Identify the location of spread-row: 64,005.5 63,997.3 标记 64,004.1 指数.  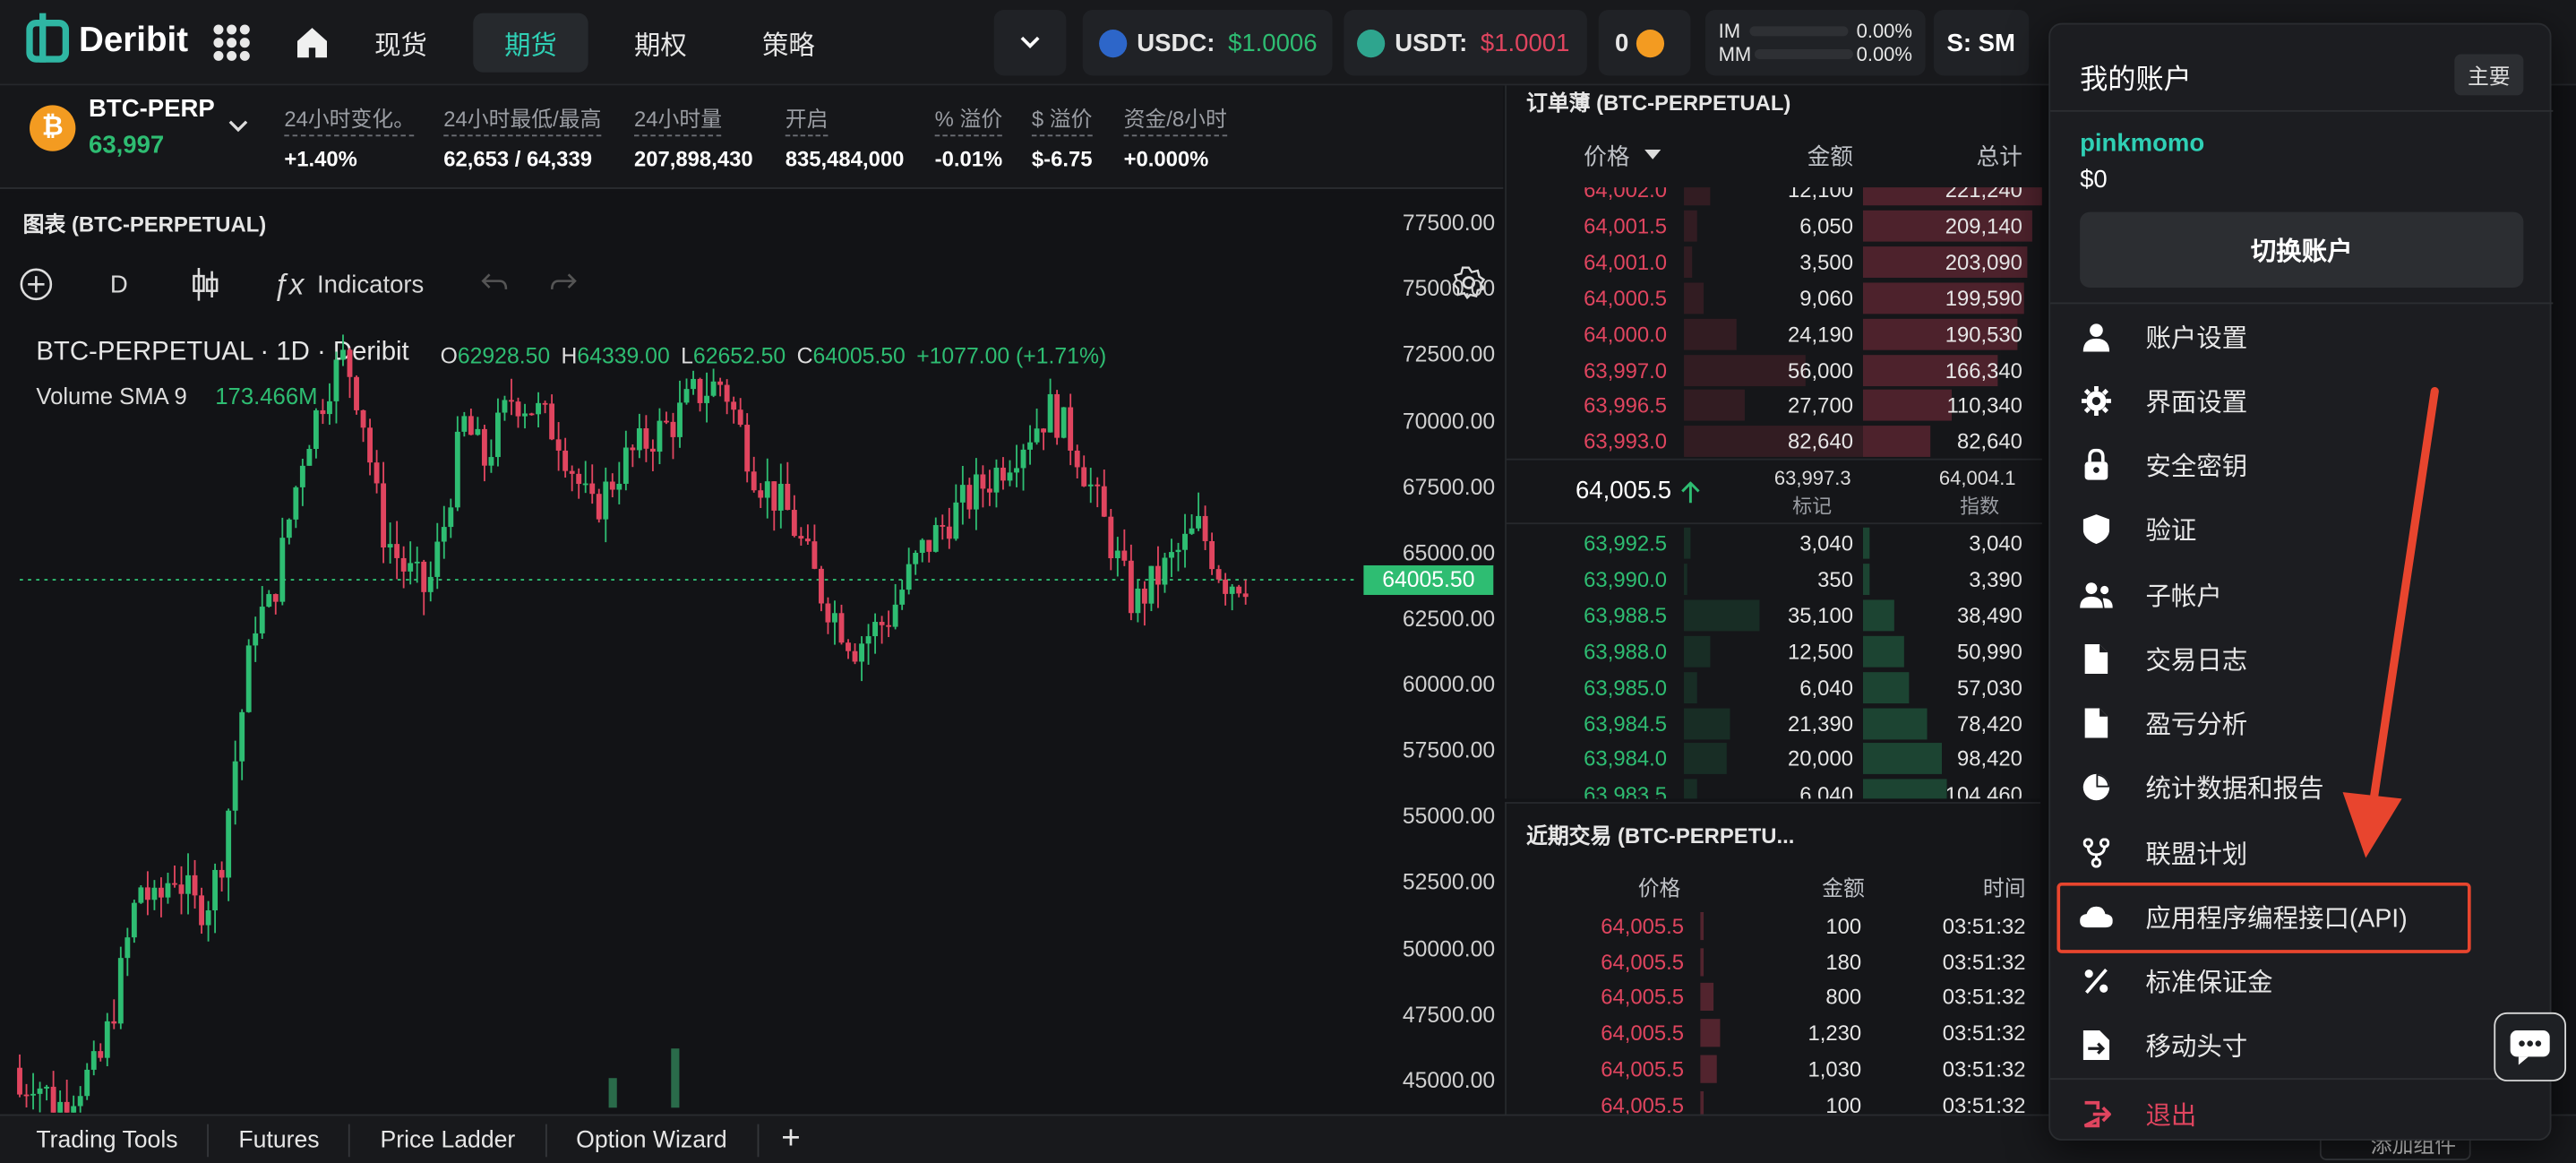
(1774, 491).